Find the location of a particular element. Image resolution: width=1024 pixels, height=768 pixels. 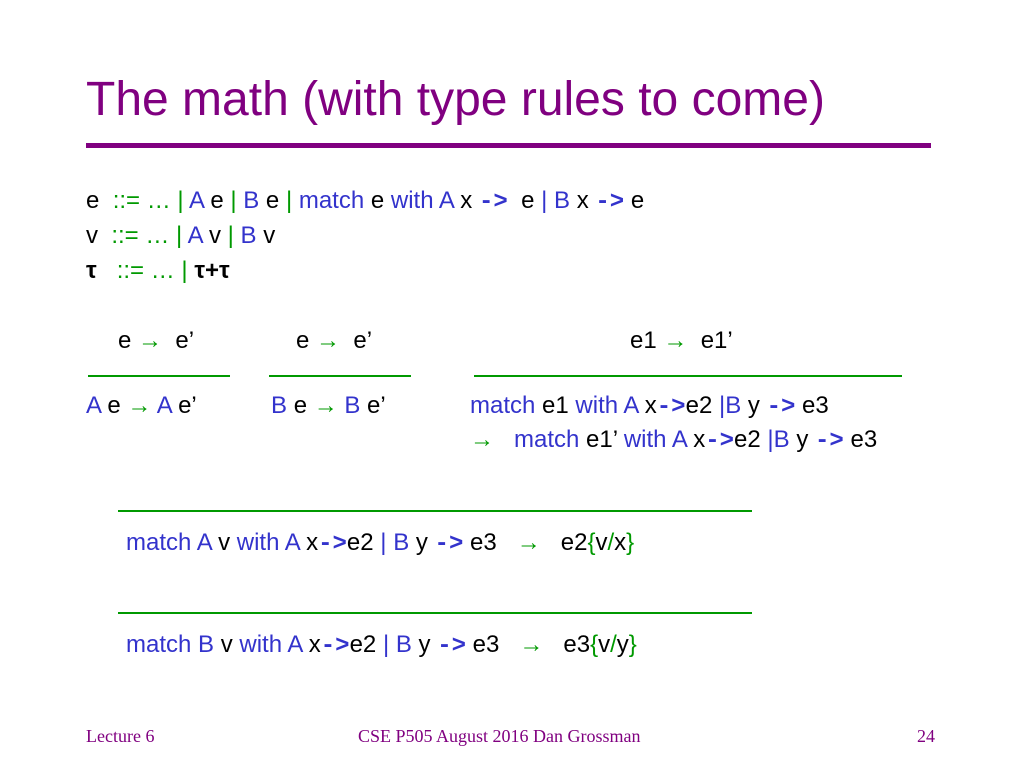

title-underline is located at coordinates (508, 145).